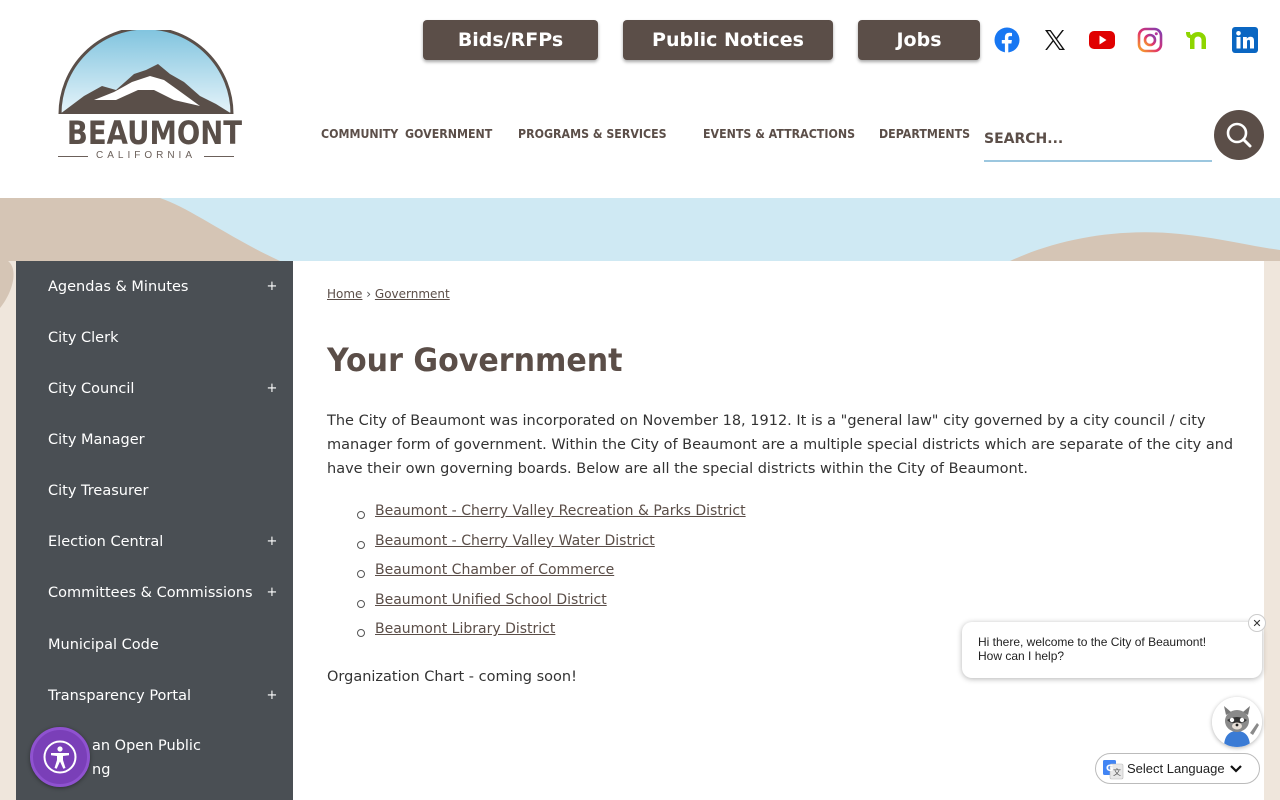  I want to click on district-link: Beaumont Library District, so click(465, 629).